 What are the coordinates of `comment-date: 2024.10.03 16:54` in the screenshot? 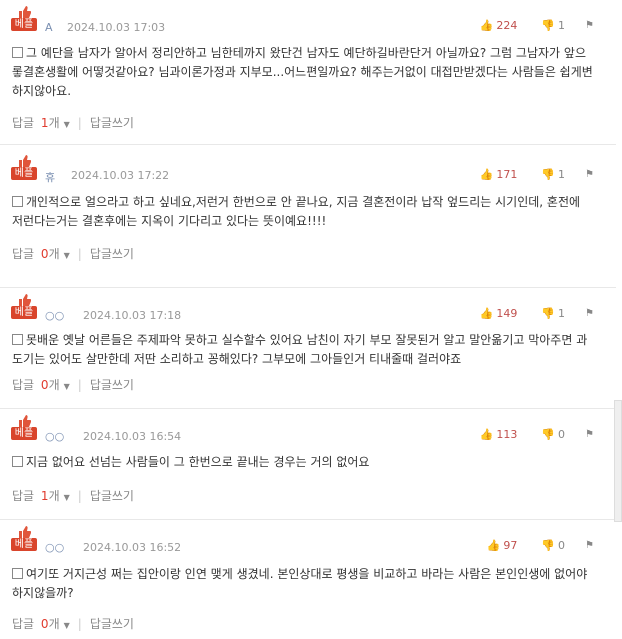 It's located at (132, 436).